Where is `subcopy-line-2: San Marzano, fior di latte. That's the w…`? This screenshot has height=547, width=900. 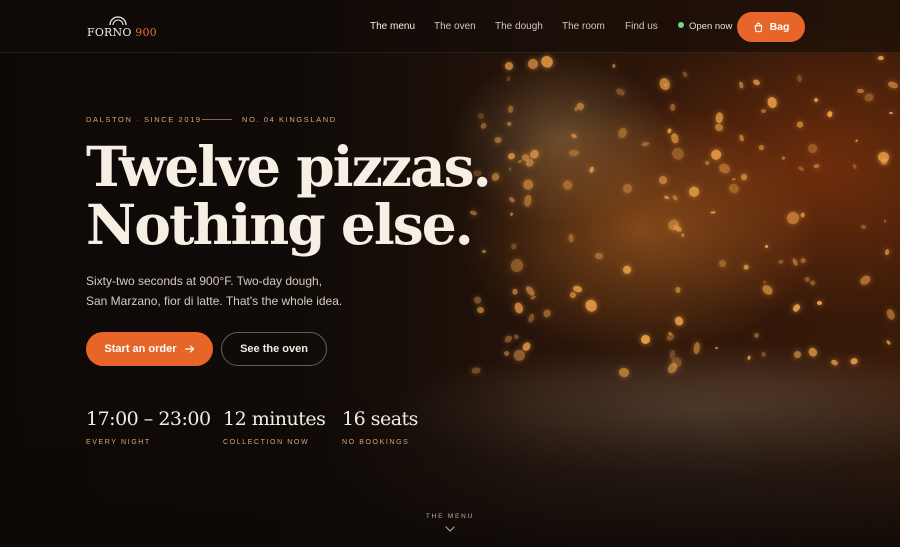
subcopy-line-2: San Marzano, fior di latte. That's the w… is located at coordinates (214, 301).